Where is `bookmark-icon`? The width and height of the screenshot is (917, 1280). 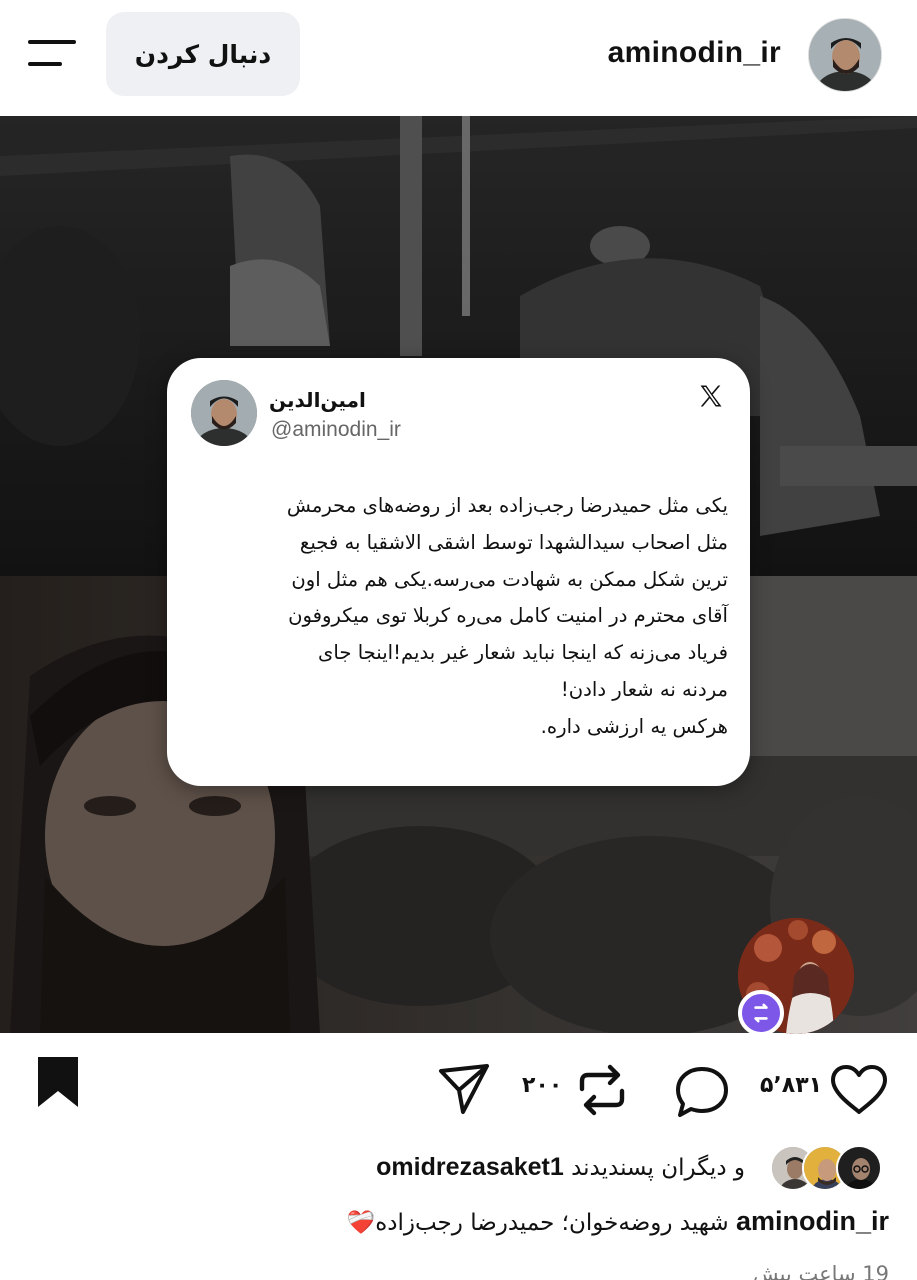 bookmark-icon is located at coordinates (58, 1082).